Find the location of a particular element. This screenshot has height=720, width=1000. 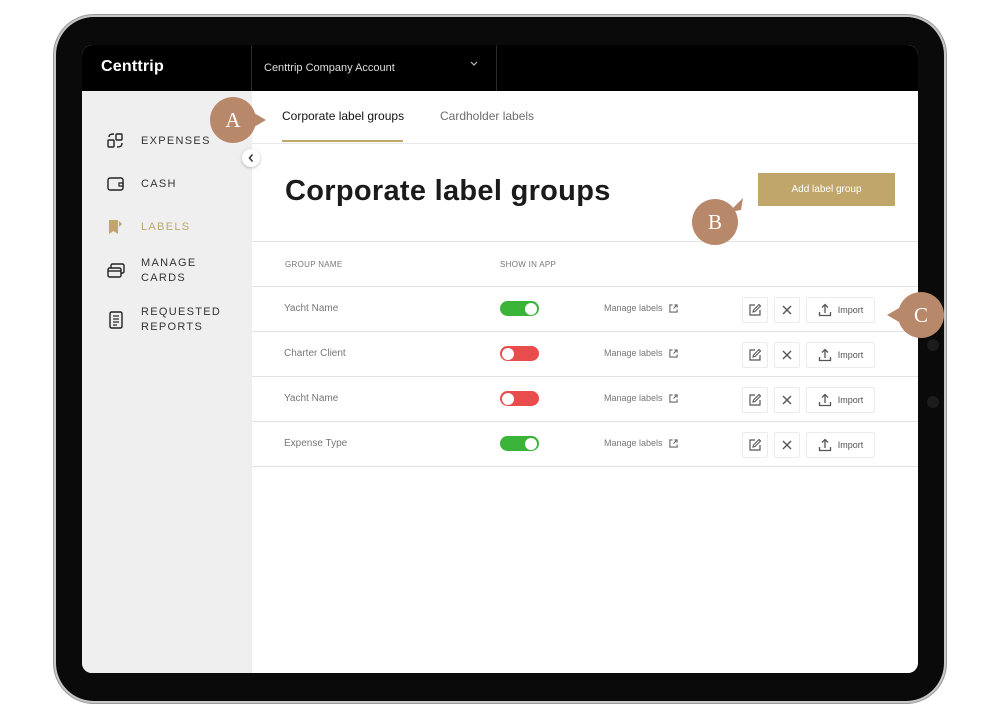

table-row: Charter Client Manage labels Import is located at coordinates (585, 354).